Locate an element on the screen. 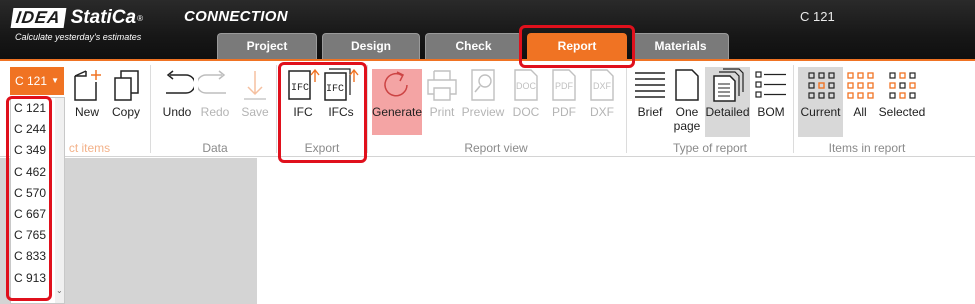  doc-export-button: DOC DOC is located at coordinates (526, 93).